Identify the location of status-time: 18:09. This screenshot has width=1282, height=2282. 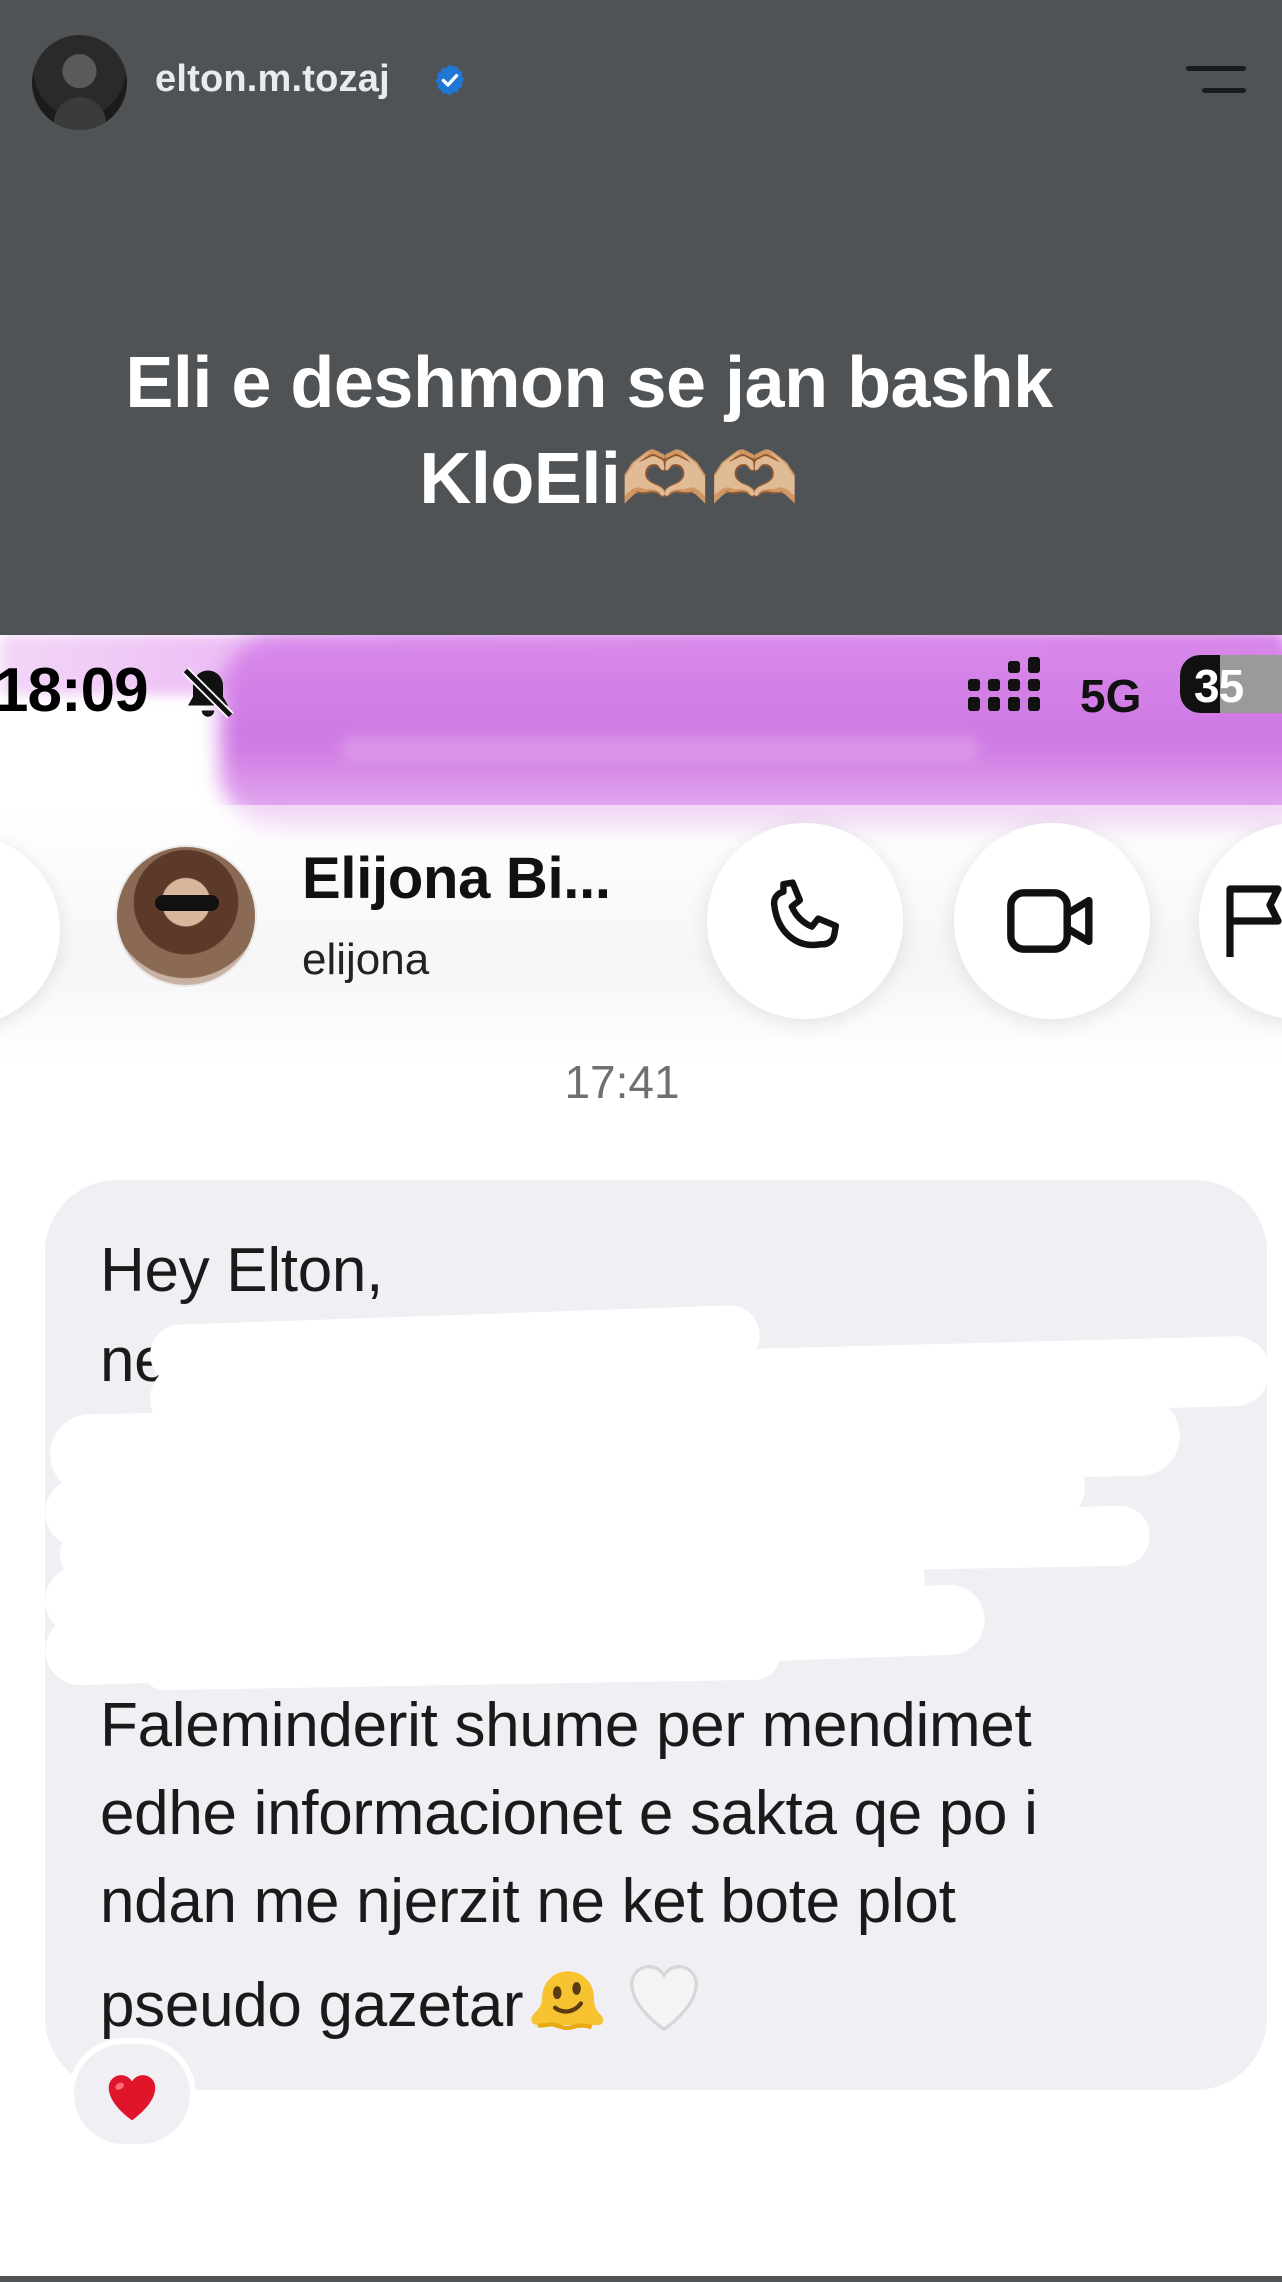
(74, 690).